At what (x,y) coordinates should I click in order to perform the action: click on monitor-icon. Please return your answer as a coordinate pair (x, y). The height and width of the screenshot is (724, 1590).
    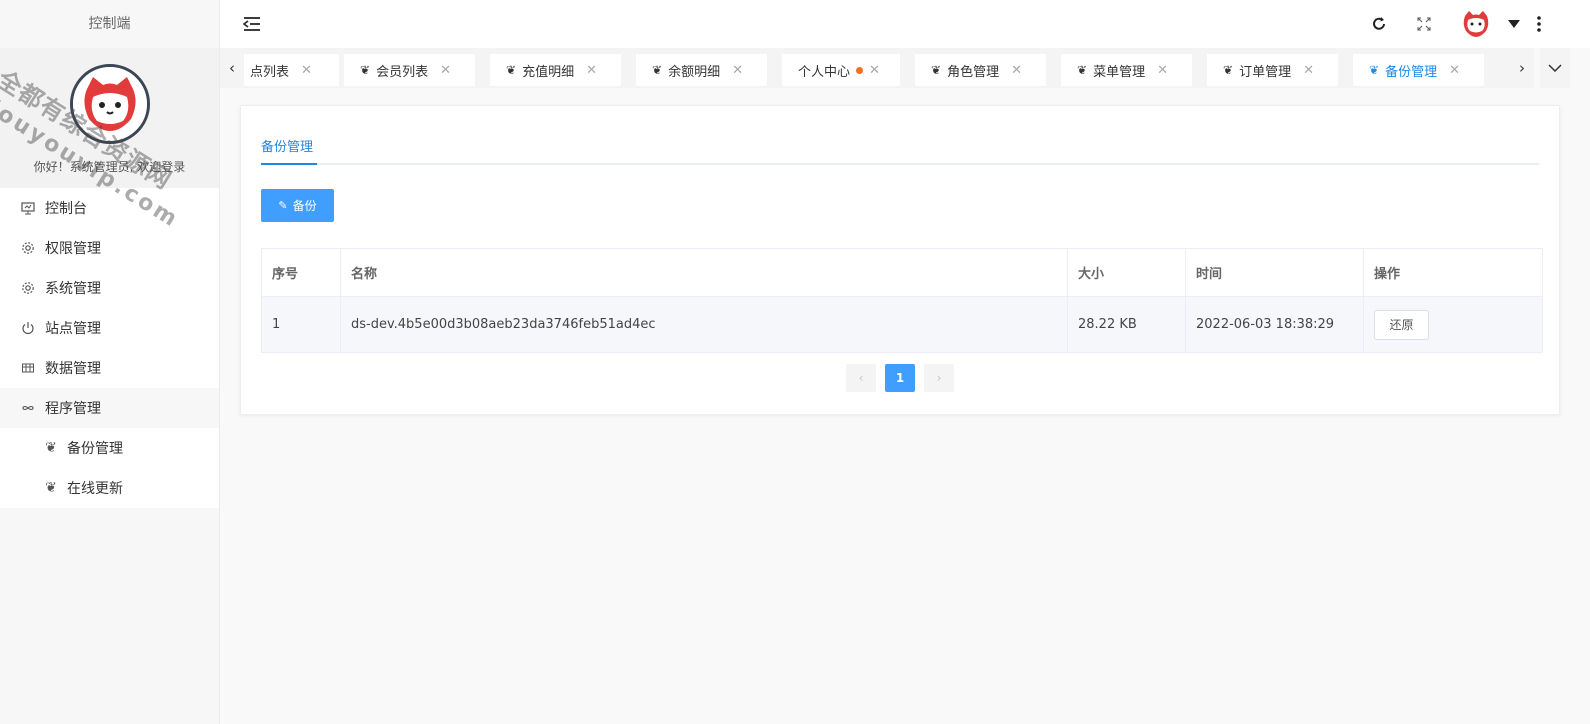
    Looking at the image, I should click on (28, 208).